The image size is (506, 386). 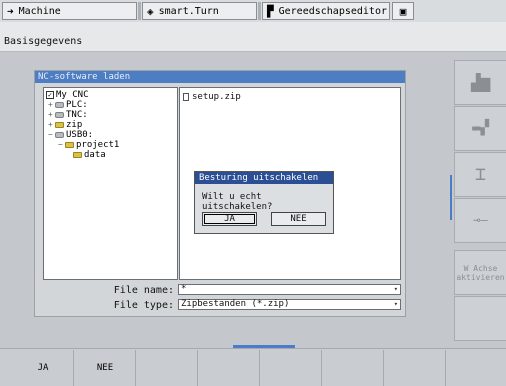 I want to click on page-title: Basisgegevens, so click(x=43, y=41).